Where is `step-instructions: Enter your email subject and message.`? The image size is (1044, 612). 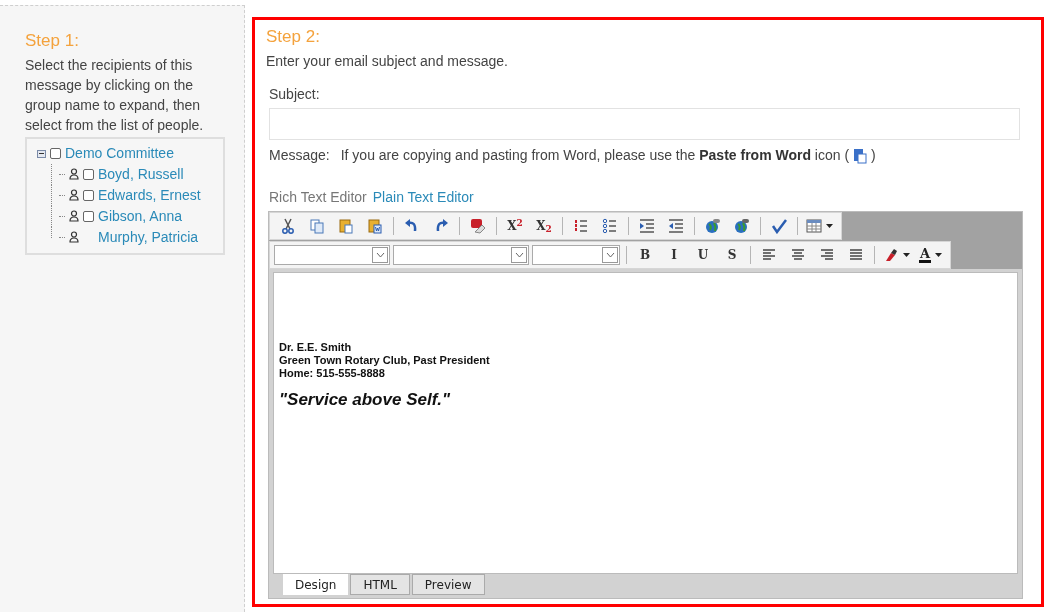
step-instructions: Enter your email subject and message. is located at coordinates (387, 61).